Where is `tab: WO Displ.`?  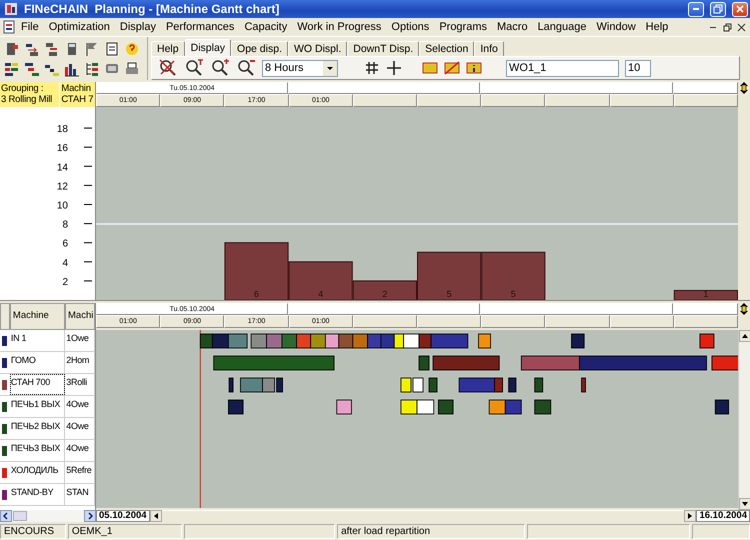
tab: WO Displ. is located at coordinates (318, 48).